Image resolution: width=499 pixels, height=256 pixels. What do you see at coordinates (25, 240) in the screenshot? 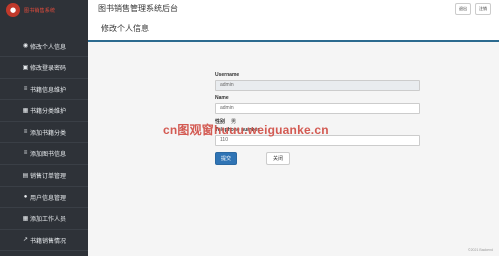
I see `chart-icon: ↗` at bounding box center [25, 240].